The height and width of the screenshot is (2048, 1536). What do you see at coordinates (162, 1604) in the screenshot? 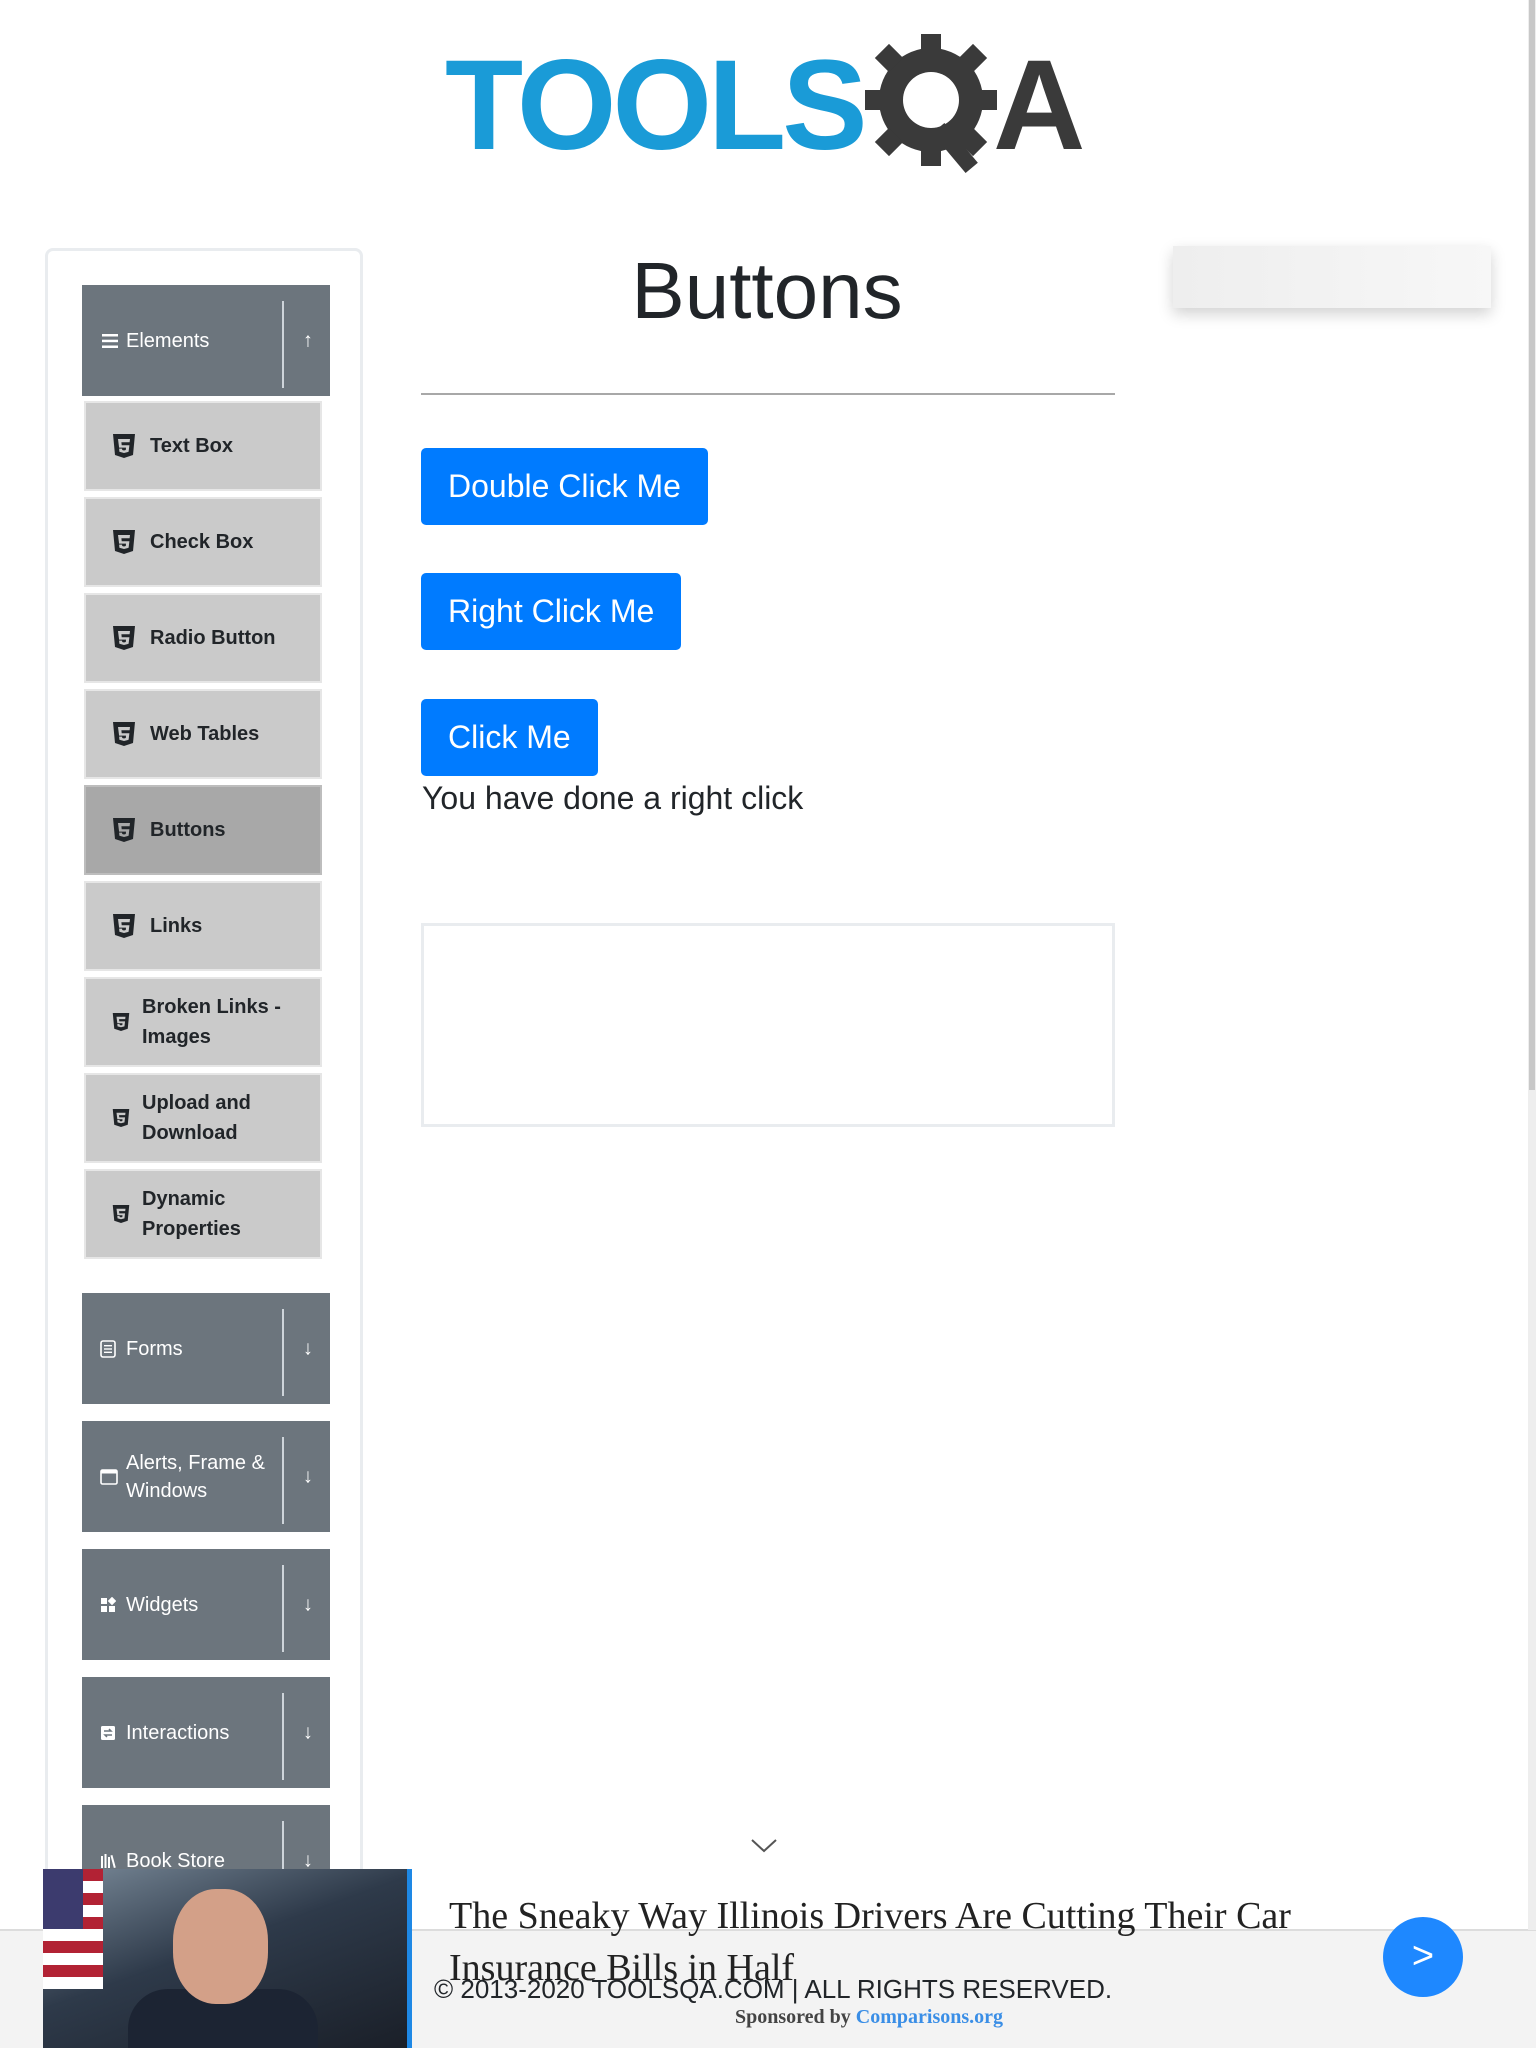
I see `group-label: Widgets` at bounding box center [162, 1604].